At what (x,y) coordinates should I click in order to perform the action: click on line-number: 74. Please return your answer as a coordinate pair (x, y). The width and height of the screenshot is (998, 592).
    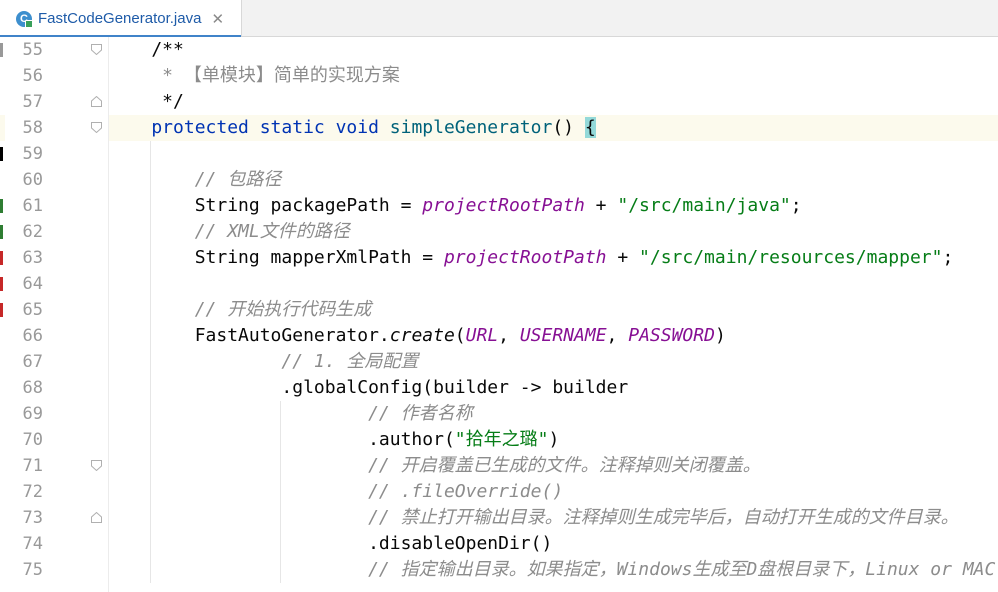
    Looking at the image, I should click on (32, 544).